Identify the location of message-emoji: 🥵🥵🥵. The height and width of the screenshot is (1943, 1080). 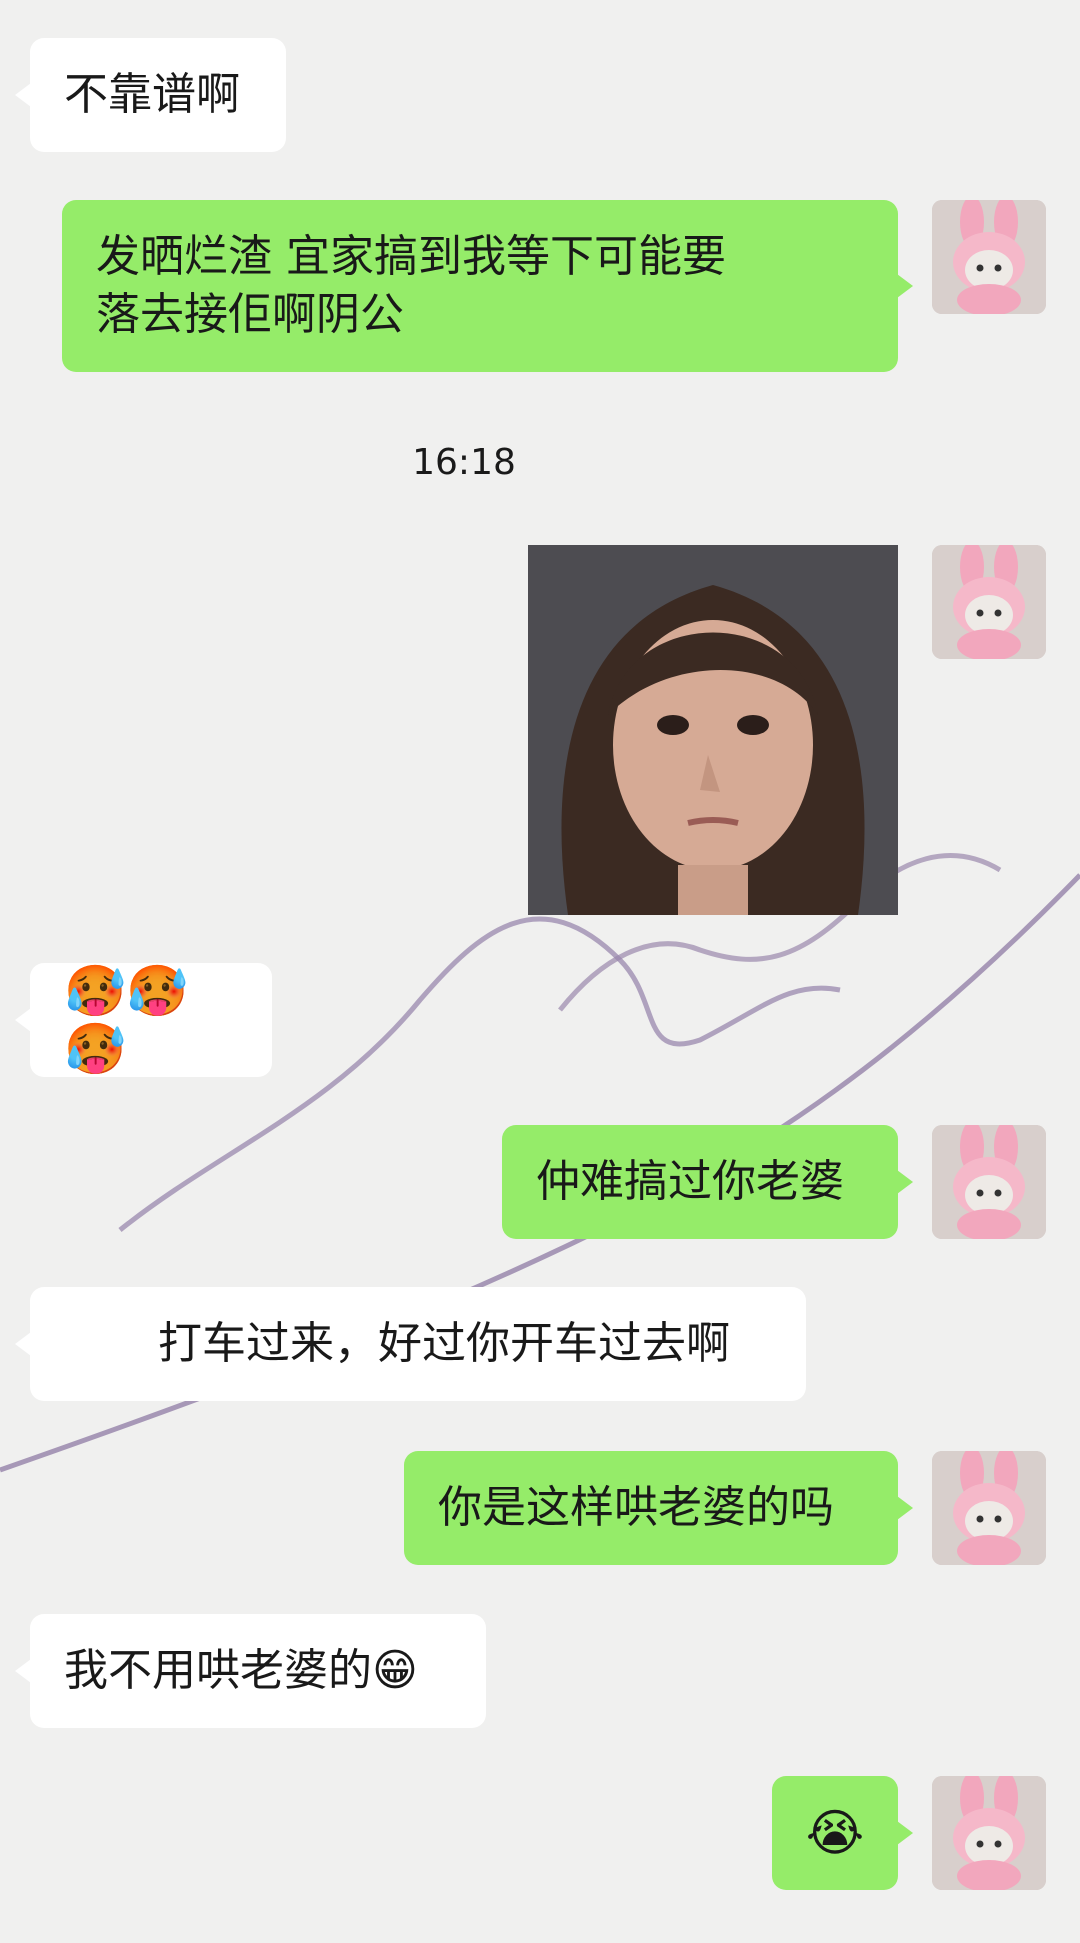
(126, 1020).